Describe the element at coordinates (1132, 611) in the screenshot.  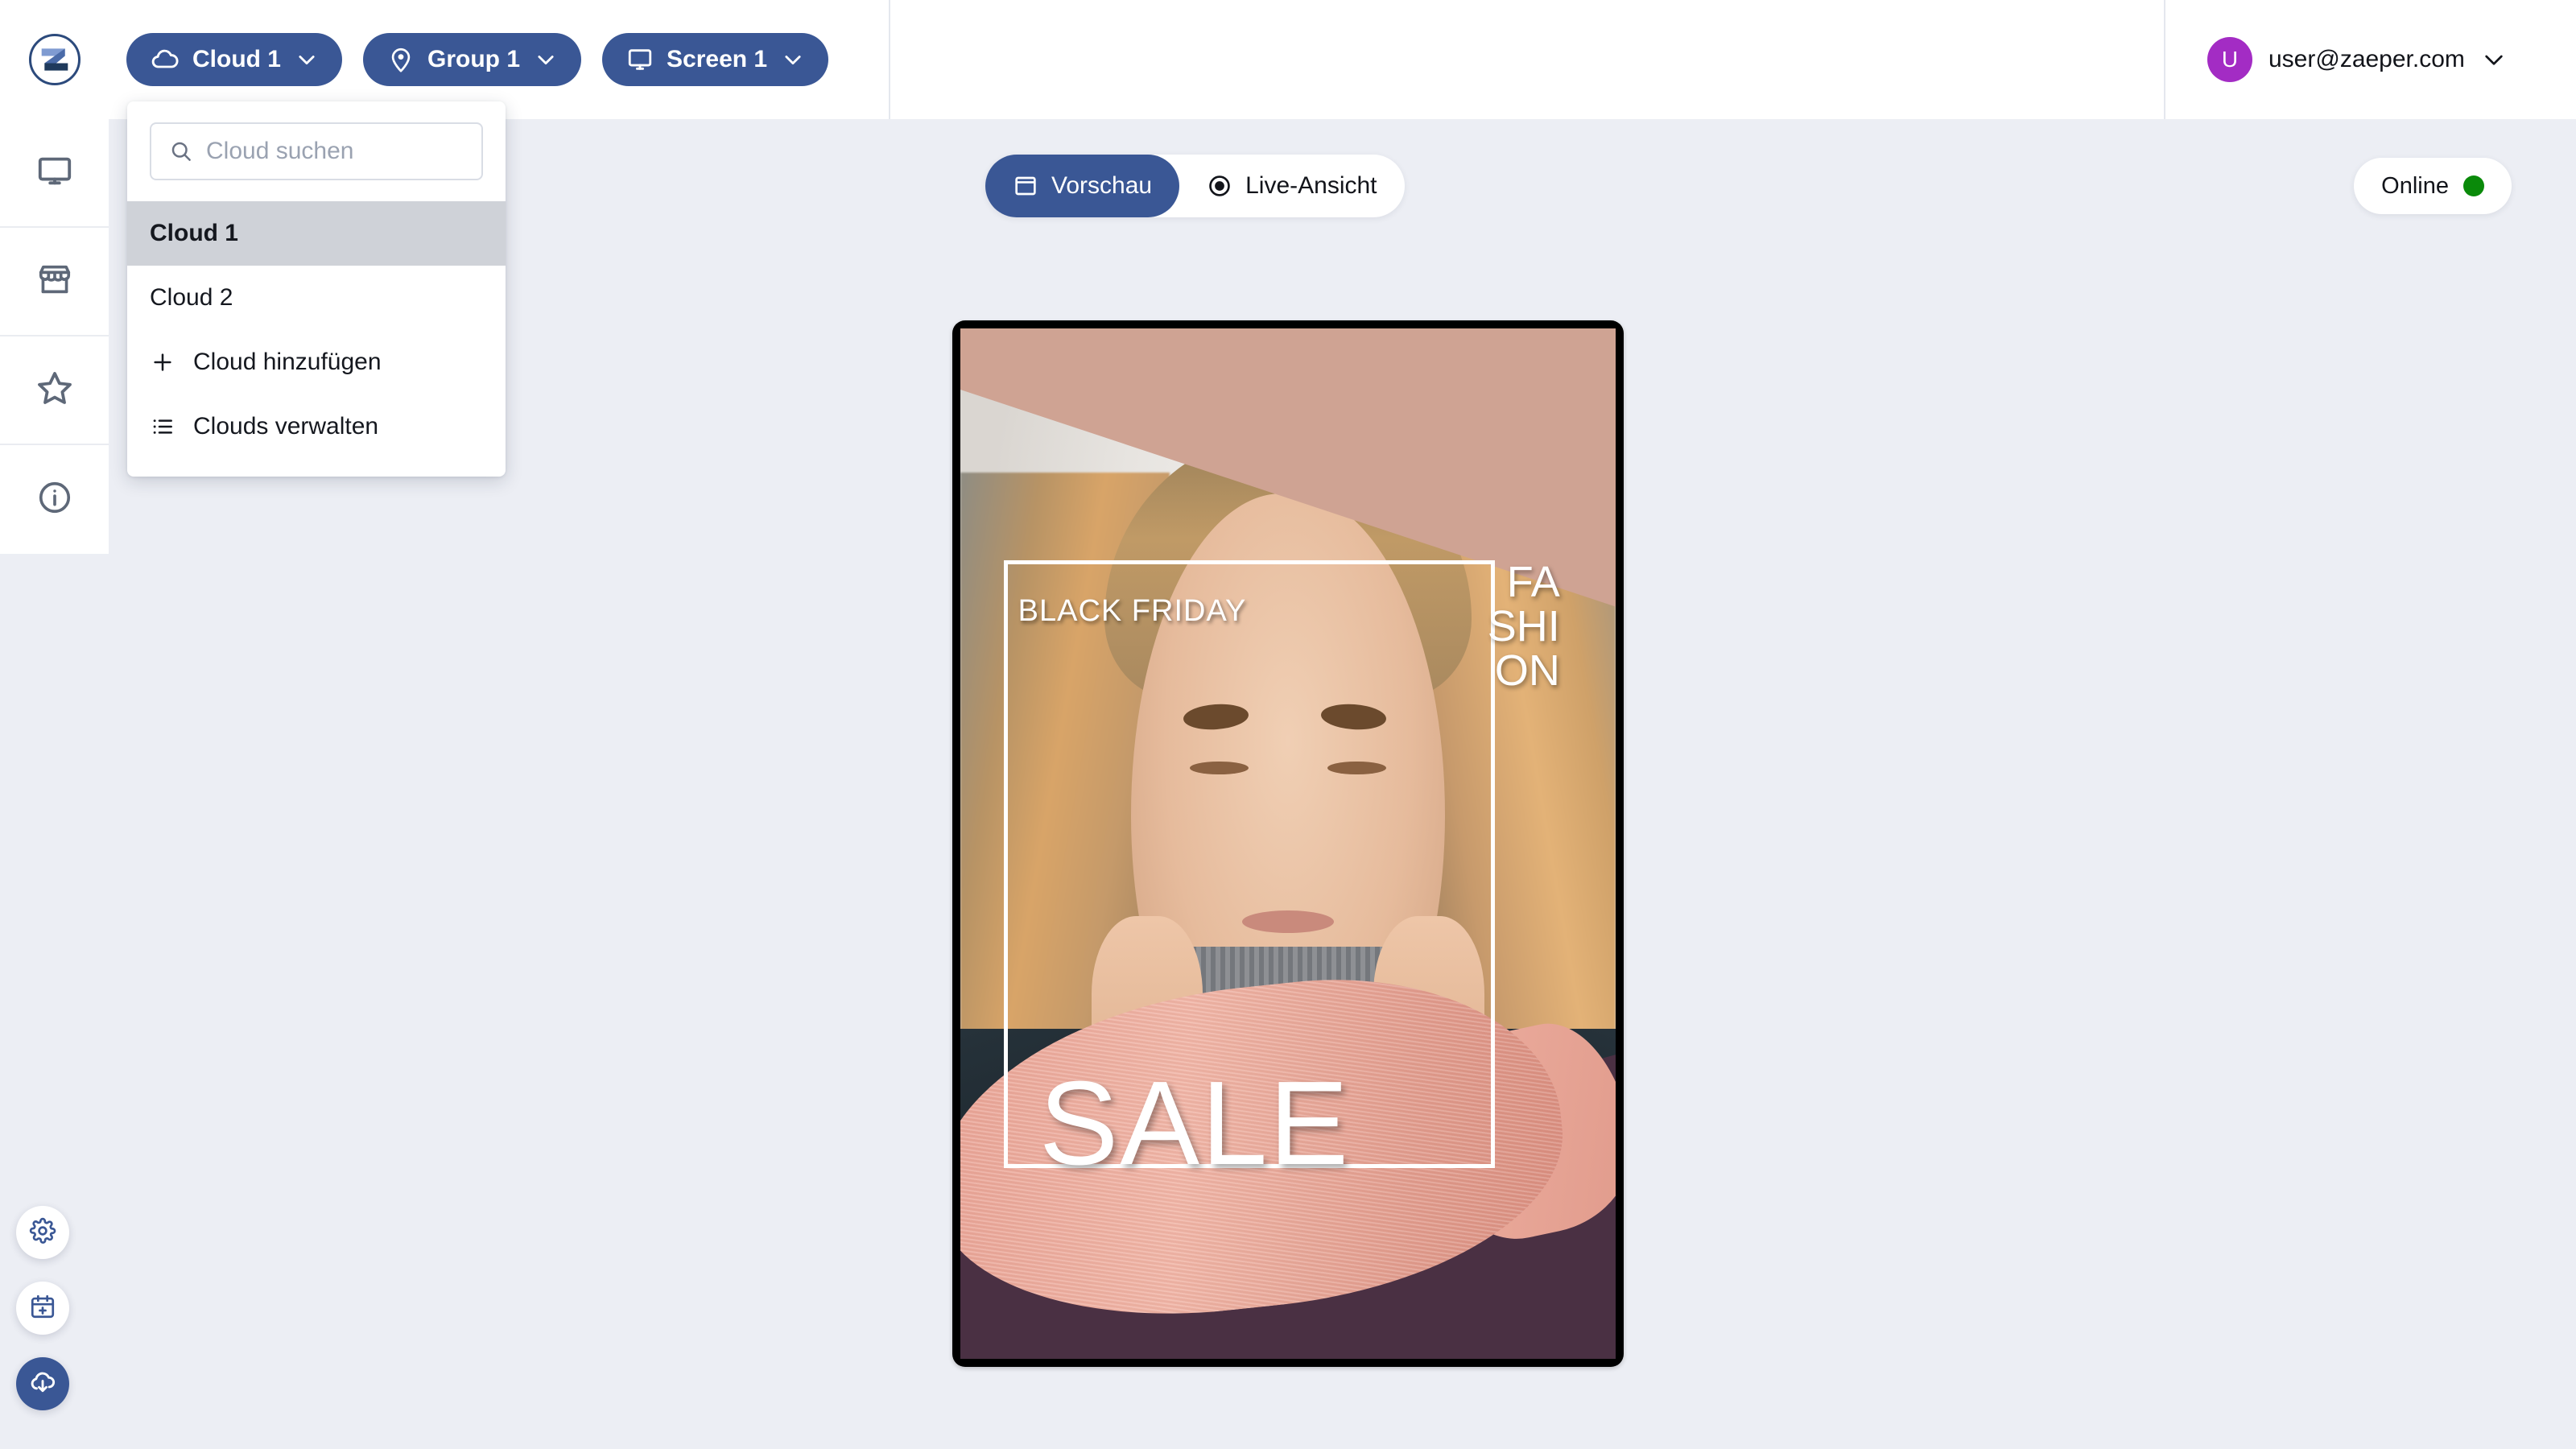
I see `preview-black-friday-text: BLACK FRIDAY` at that location.